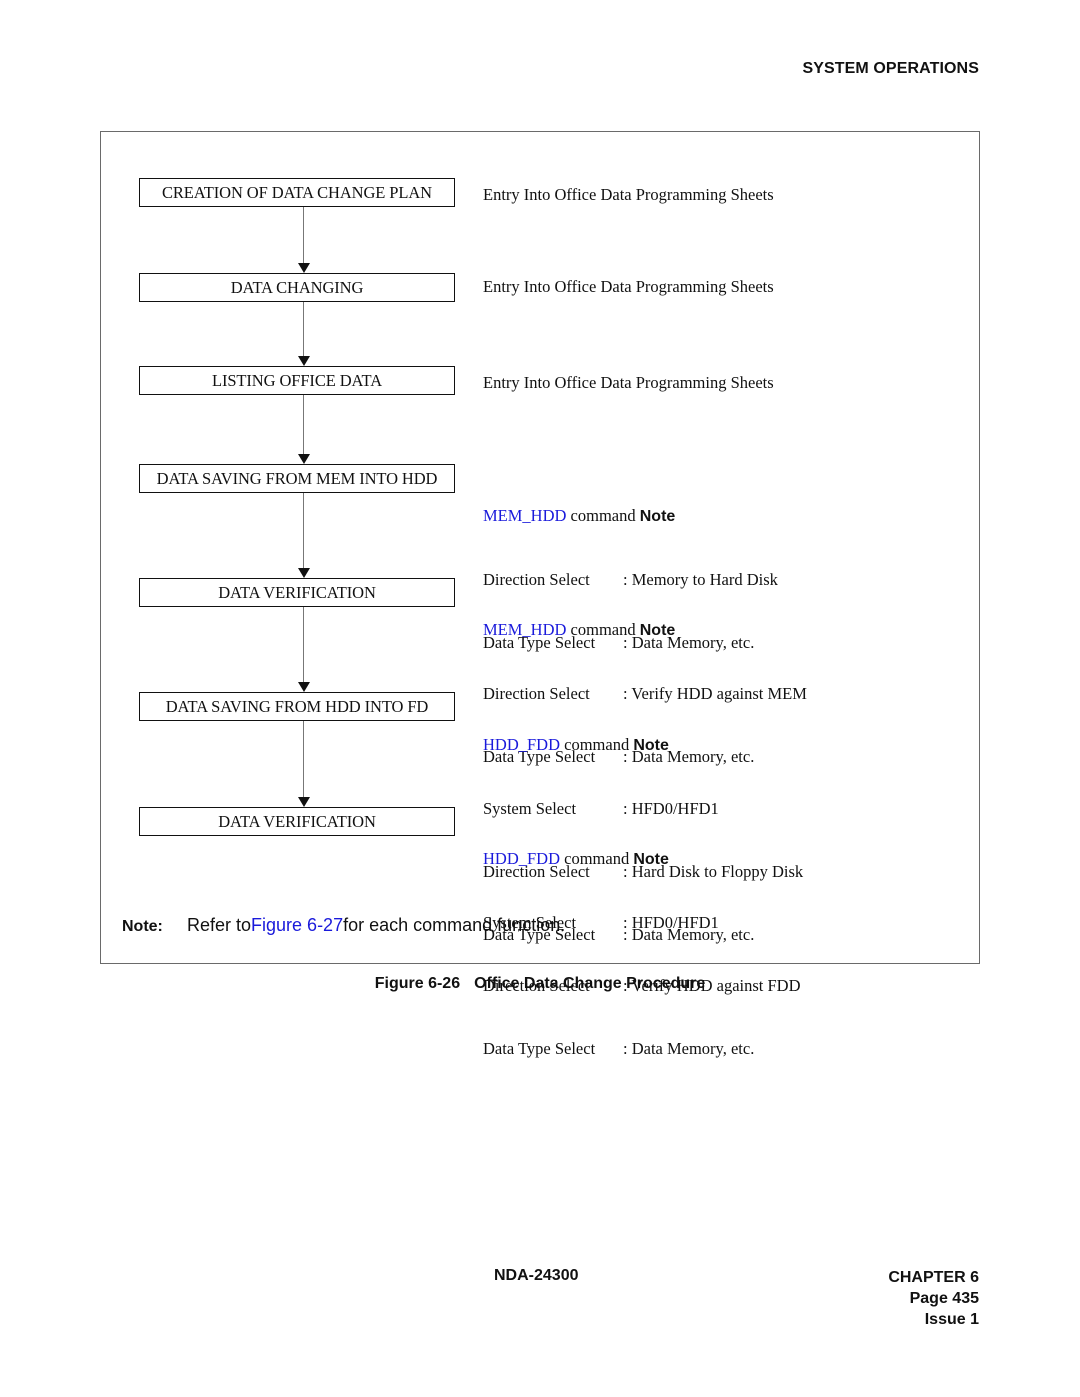 This screenshot has width=1080, height=1397. What do you see at coordinates (671, 922) in the screenshot?
I see `param-value: : HFD0/HFD1` at bounding box center [671, 922].